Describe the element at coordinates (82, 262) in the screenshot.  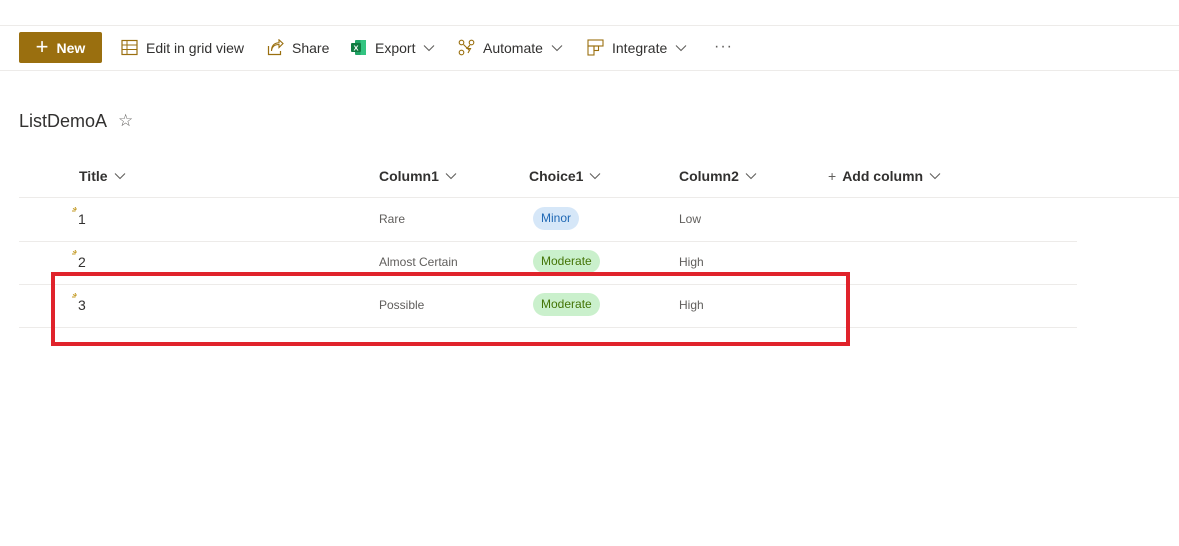
I see `row-title: 2` at that location.